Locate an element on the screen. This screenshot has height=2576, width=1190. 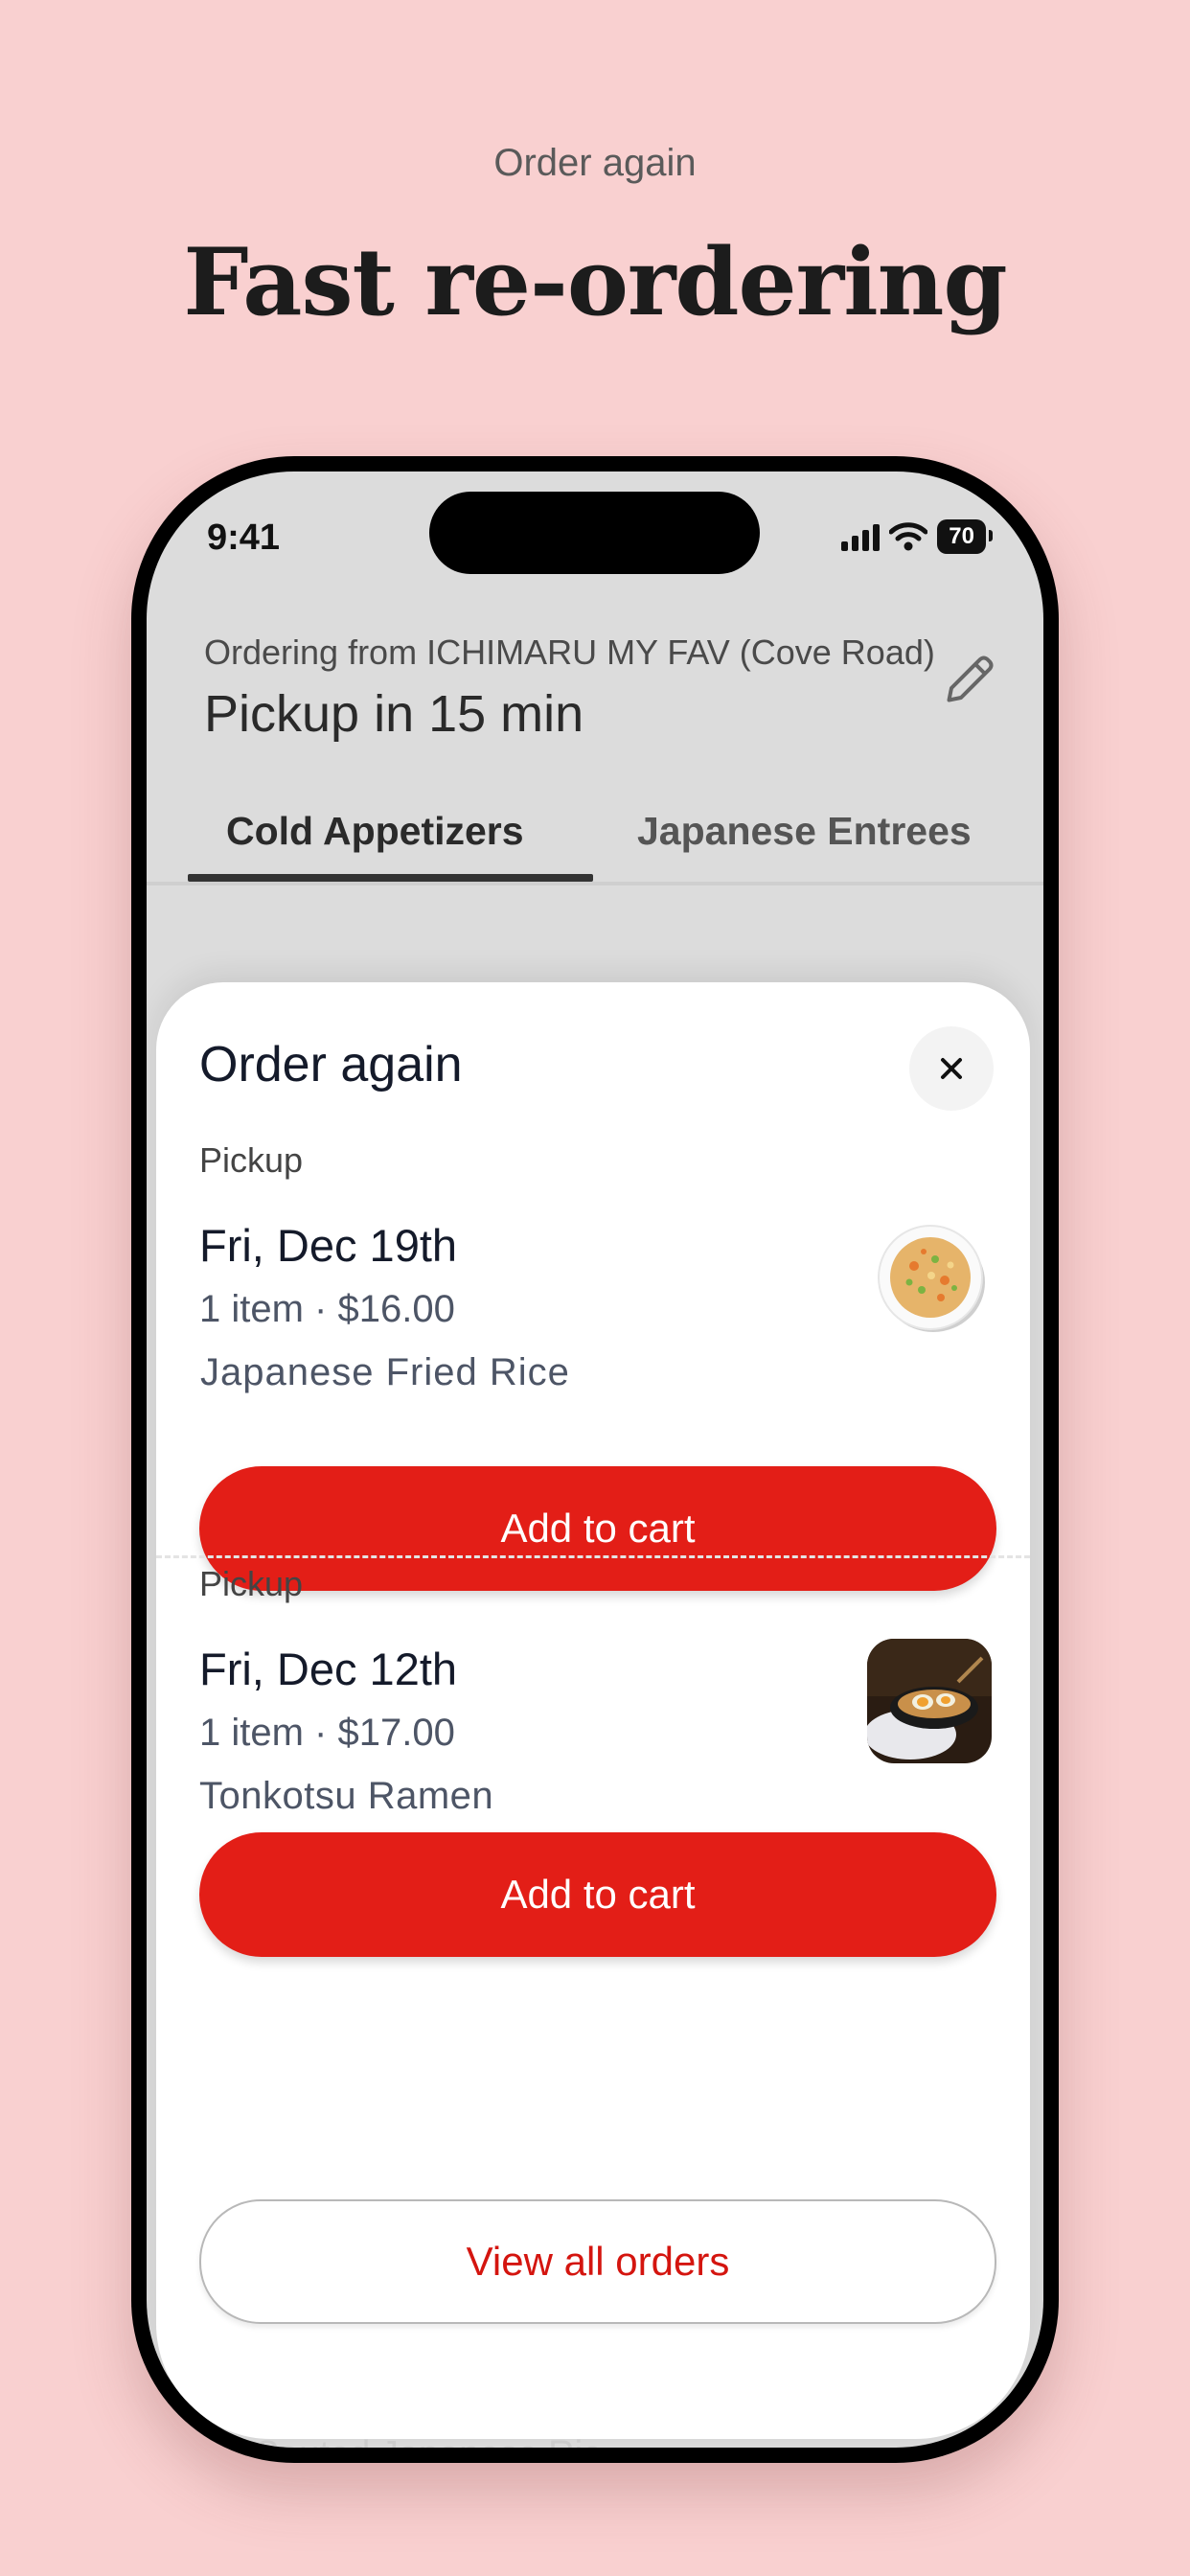
order-date: Fri, Dec 19th is located at coordinates (328, 1245).